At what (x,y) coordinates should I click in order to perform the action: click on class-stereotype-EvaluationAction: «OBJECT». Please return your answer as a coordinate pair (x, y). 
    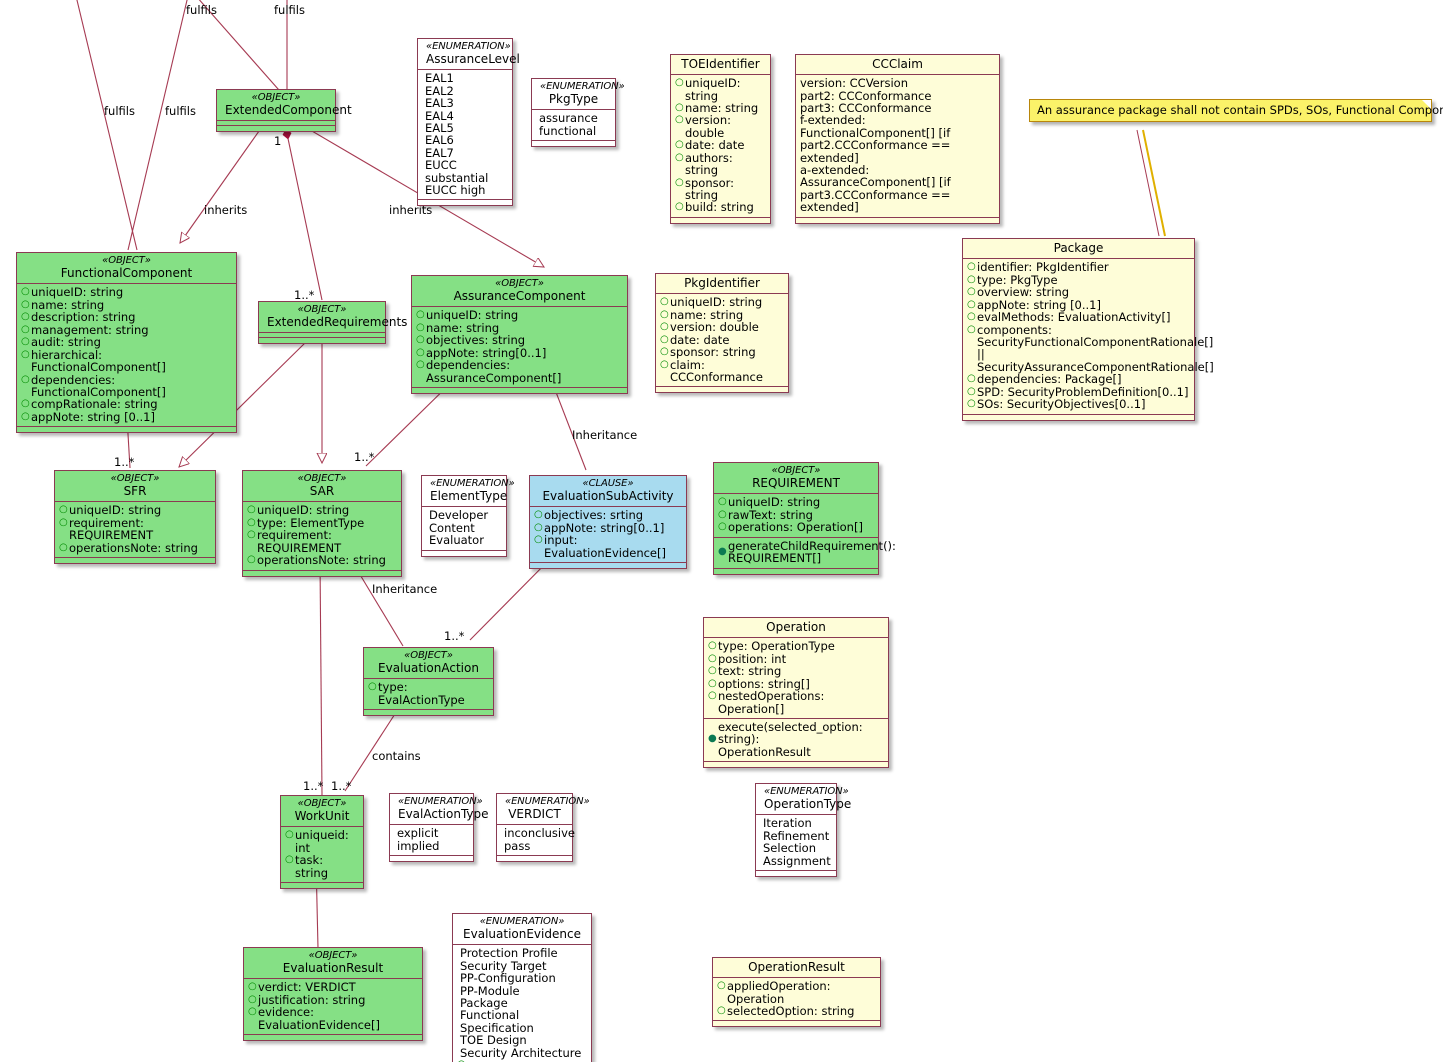
    Looking at the image, I should click on (428, 655).